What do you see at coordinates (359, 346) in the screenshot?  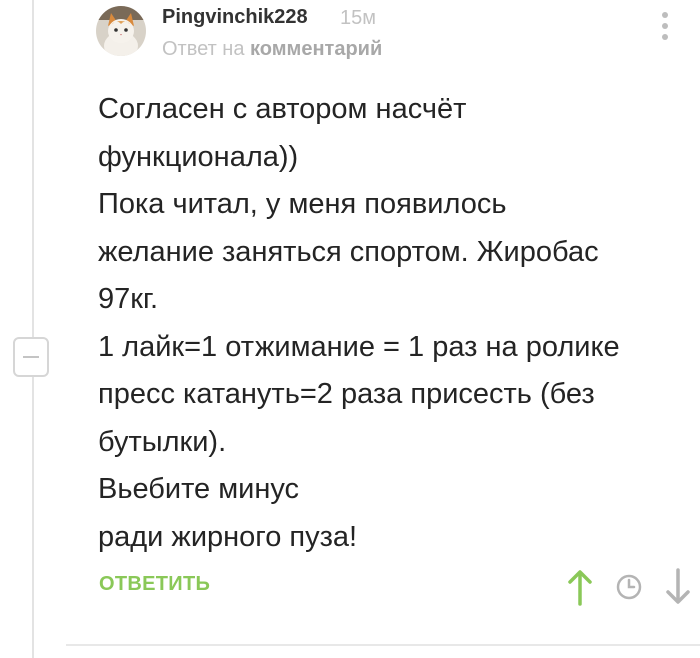 I see `comment-line: 1 лайк=1 отжимание = 1 раз на ролике` at bounding box center [359, 346].